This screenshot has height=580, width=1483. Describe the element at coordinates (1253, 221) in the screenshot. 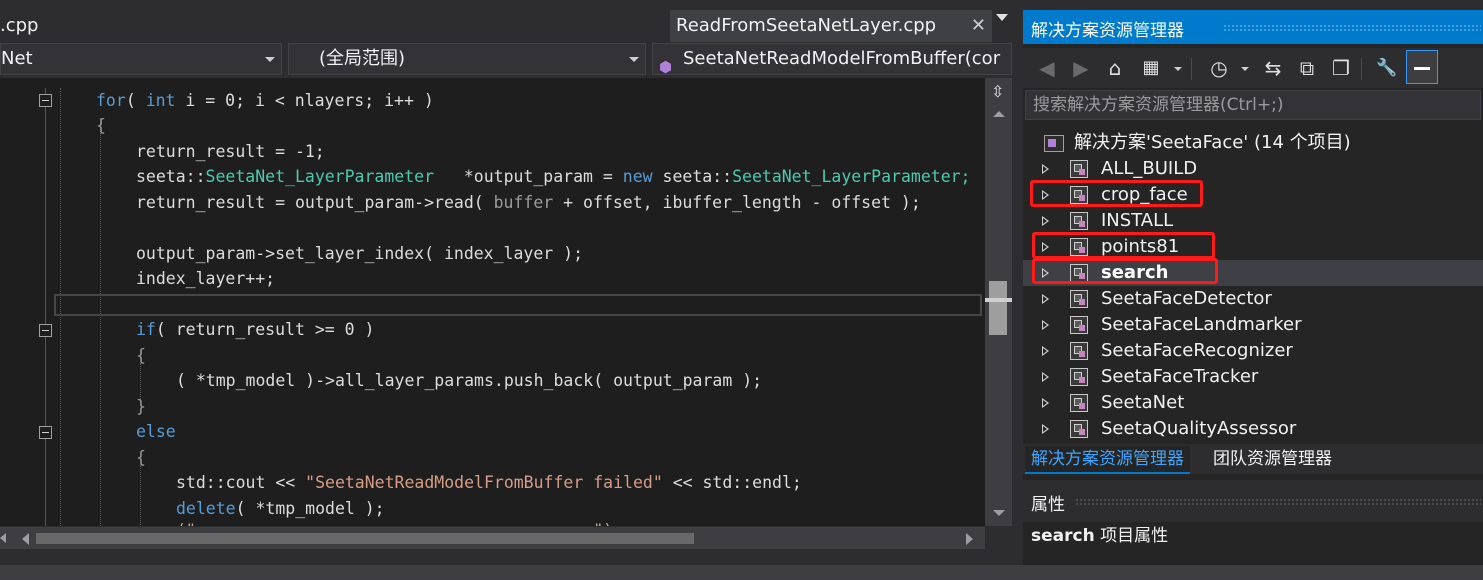

I see `tree-item-project: INSTALL` at that location.